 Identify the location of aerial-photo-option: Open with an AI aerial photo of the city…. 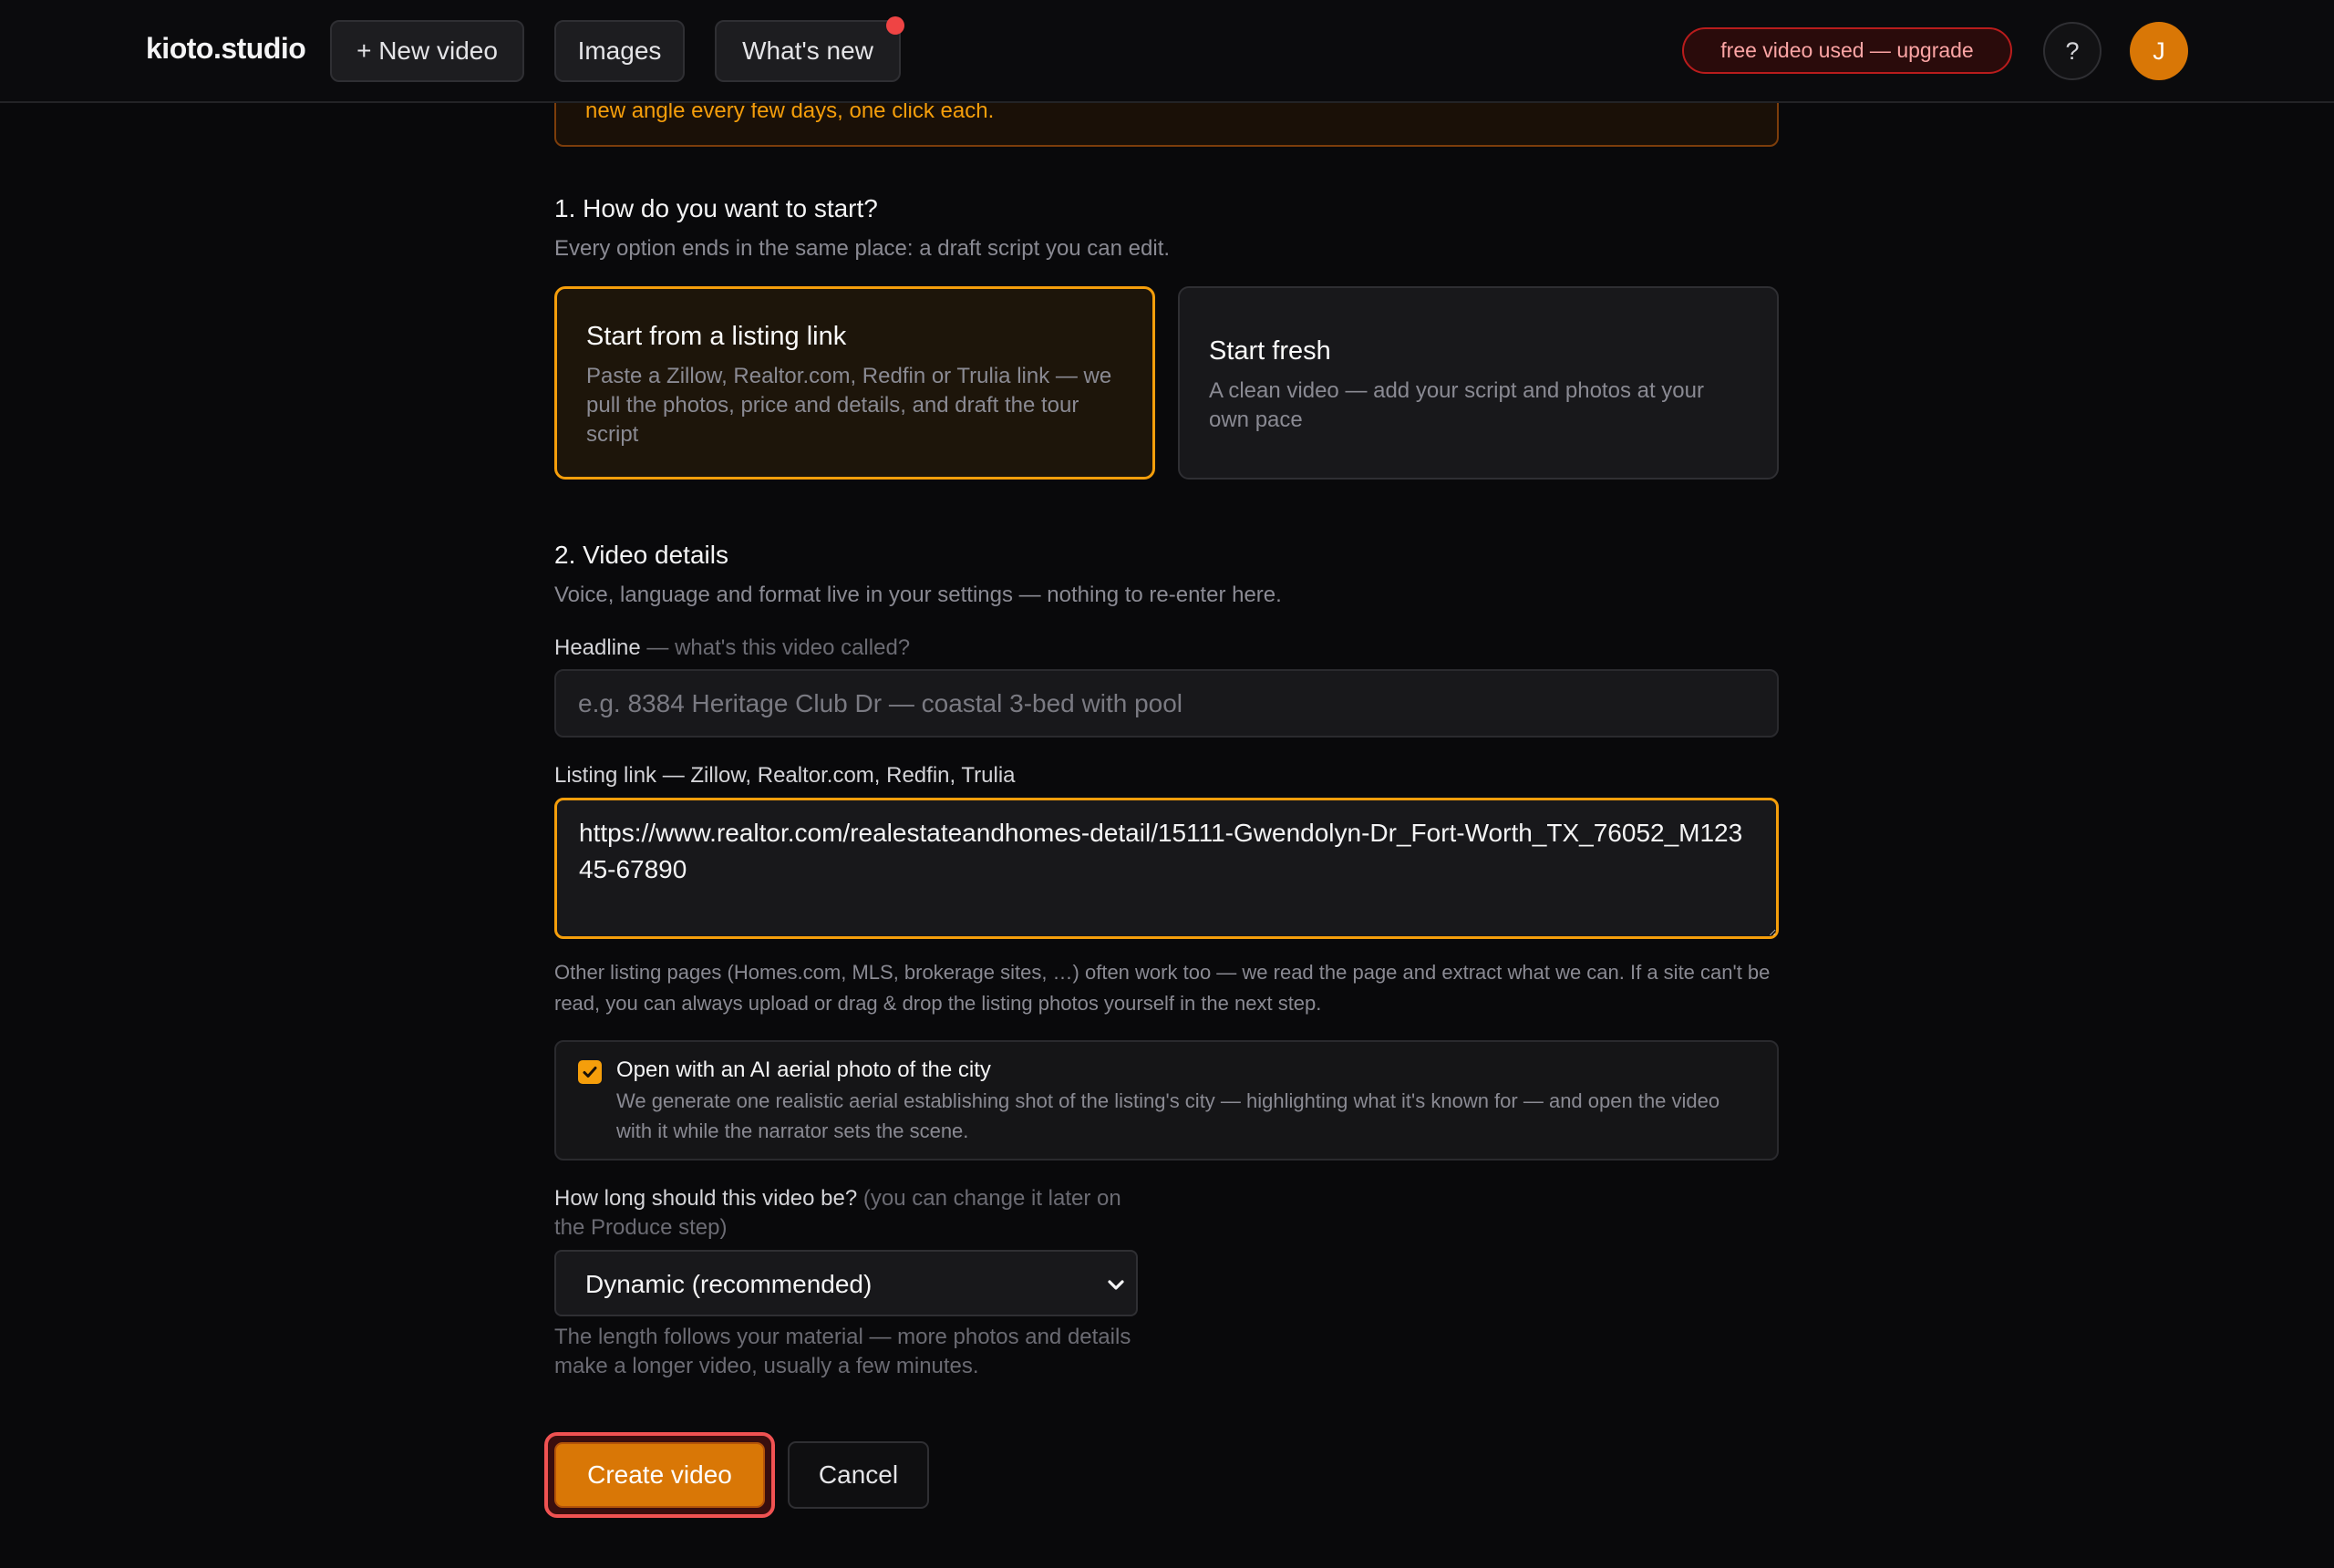
(1167, 1100).